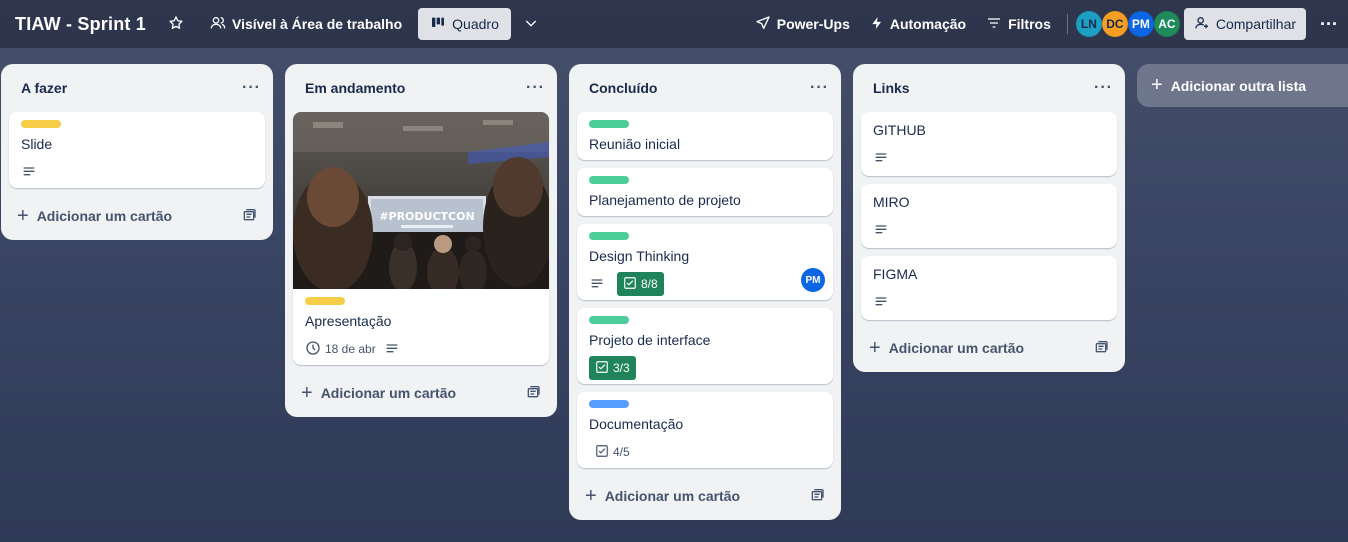 Image resolution: width=1348 pixels, height=542 pixels. I want to click on share-button: Compartilhar, so click(1245, 24).